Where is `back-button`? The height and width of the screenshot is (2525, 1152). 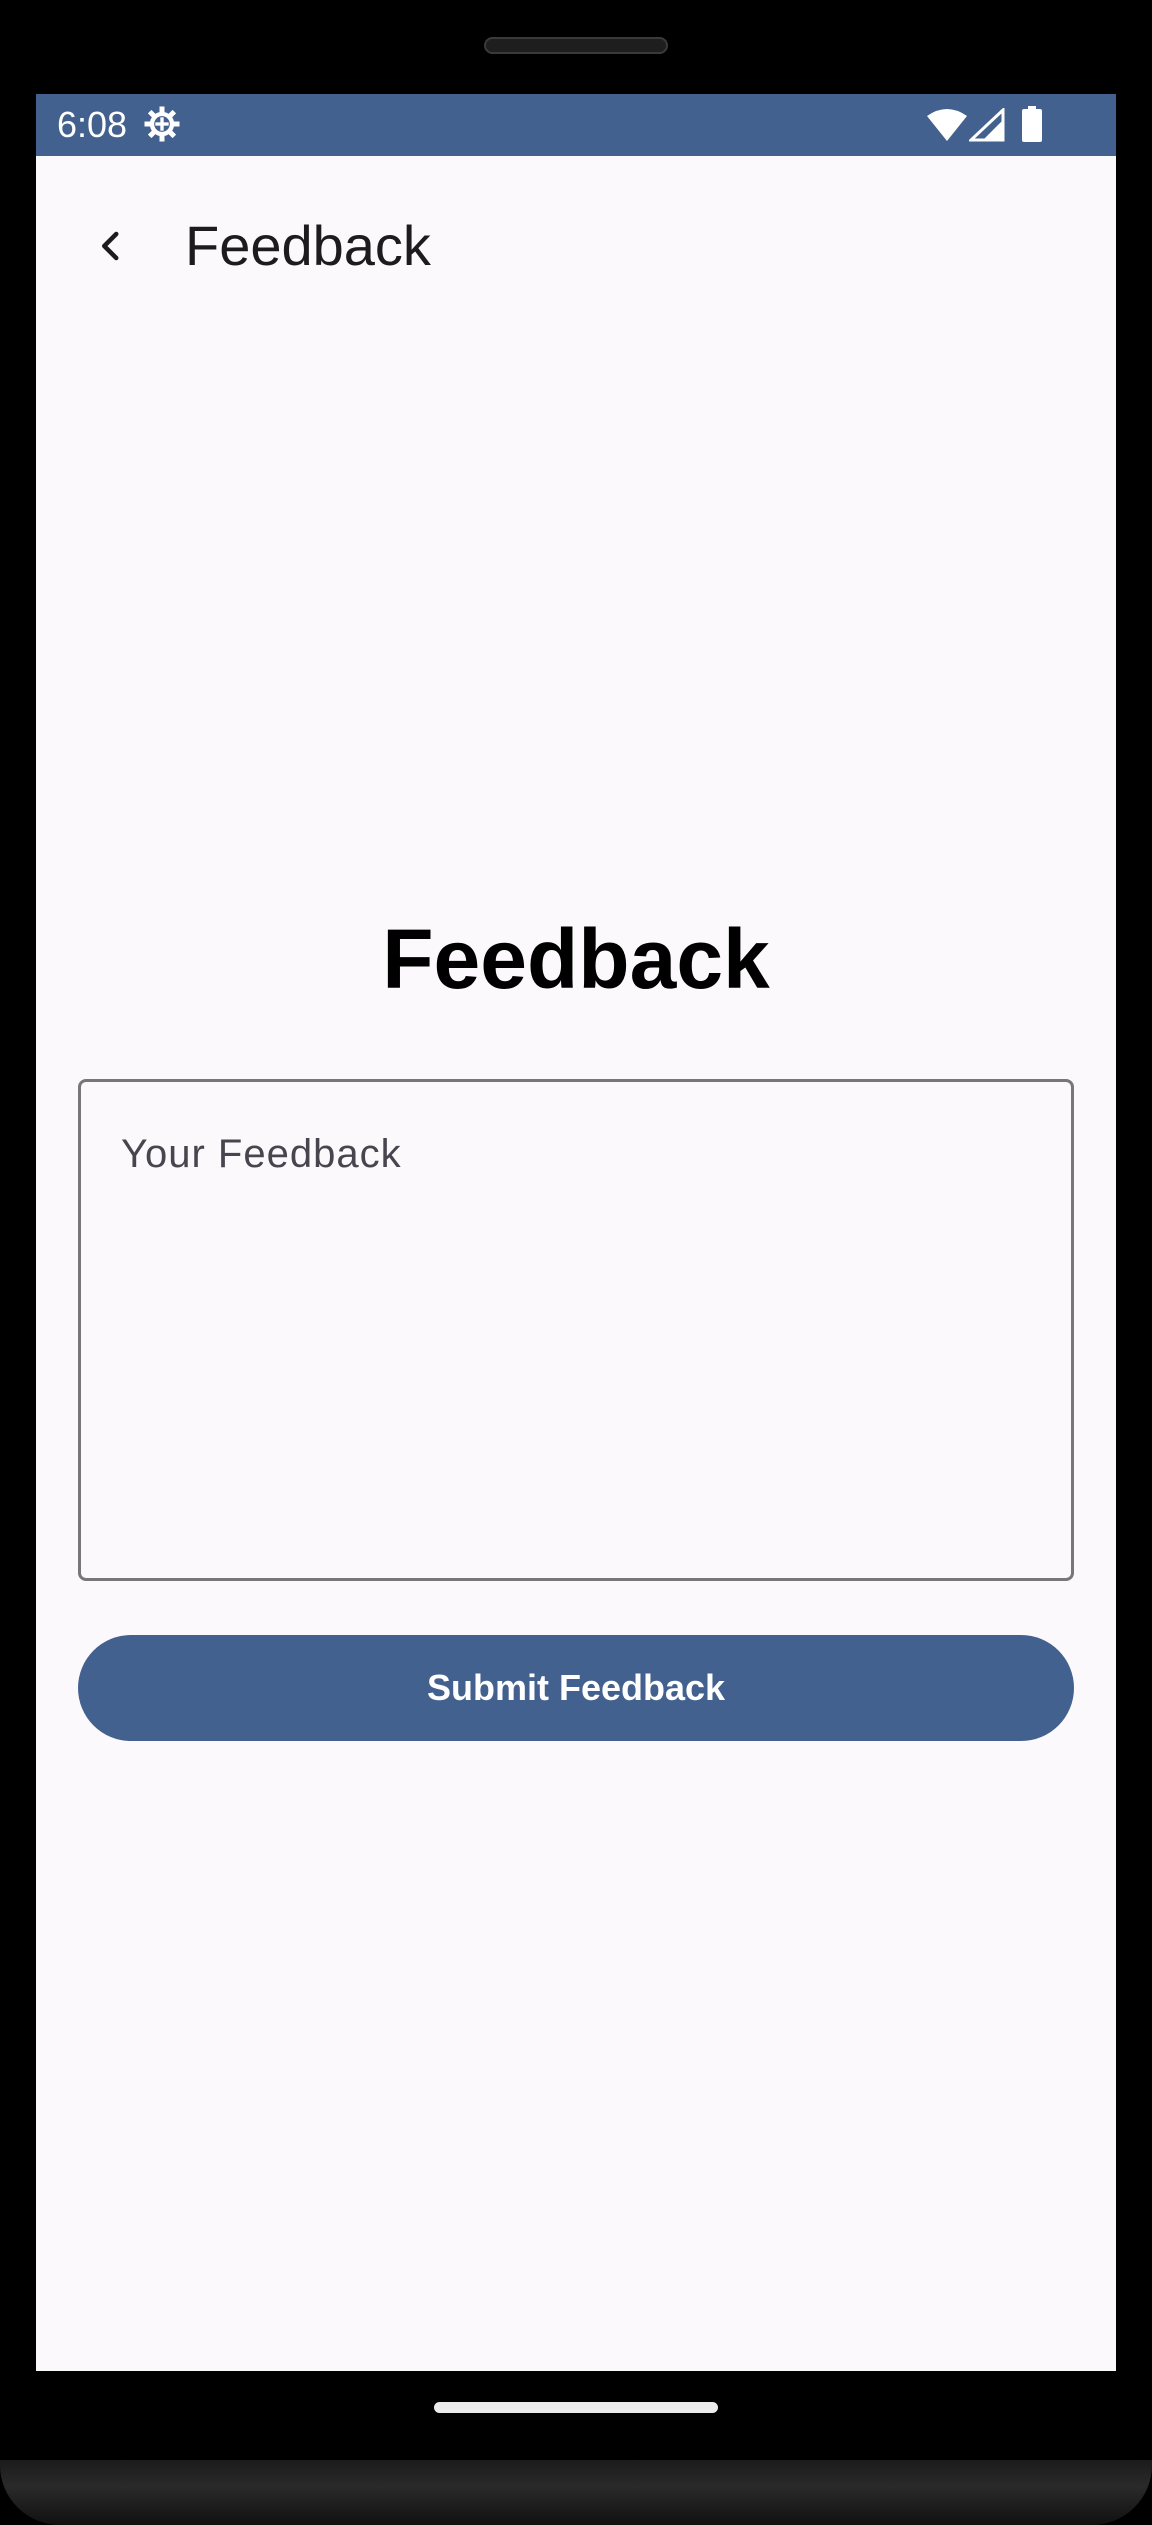
back-button is located at coordinates (111, 246).